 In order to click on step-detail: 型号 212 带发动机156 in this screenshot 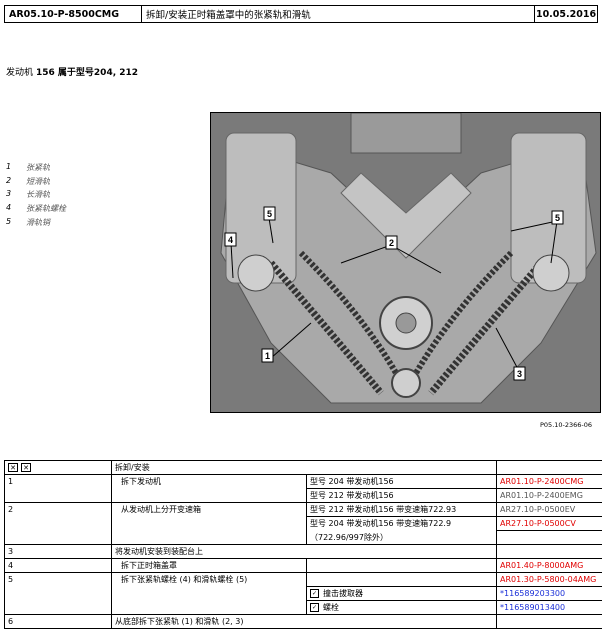, I will do `click(401, 495)`.